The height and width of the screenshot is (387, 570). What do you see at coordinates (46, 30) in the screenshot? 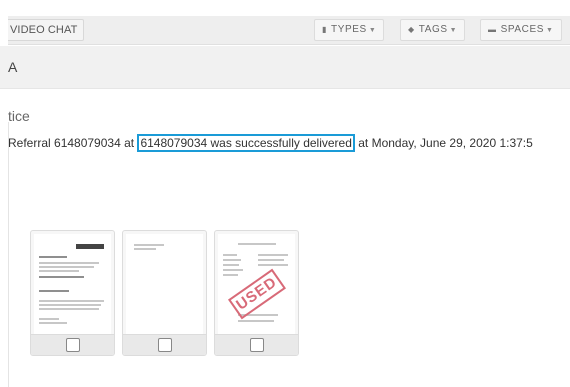
I see `video-chat-button: VIDEO CHAT` at bounding box center [46, 30].